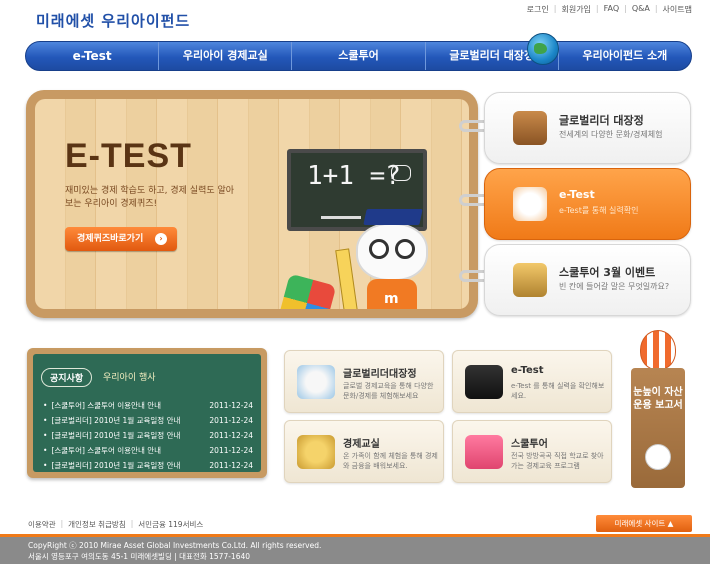 The image size is (710, 564). I want to click on card-desc: 온 가족이 함께 체험을 통해 경제와 금융을 배워보세요., so click(390, 461).